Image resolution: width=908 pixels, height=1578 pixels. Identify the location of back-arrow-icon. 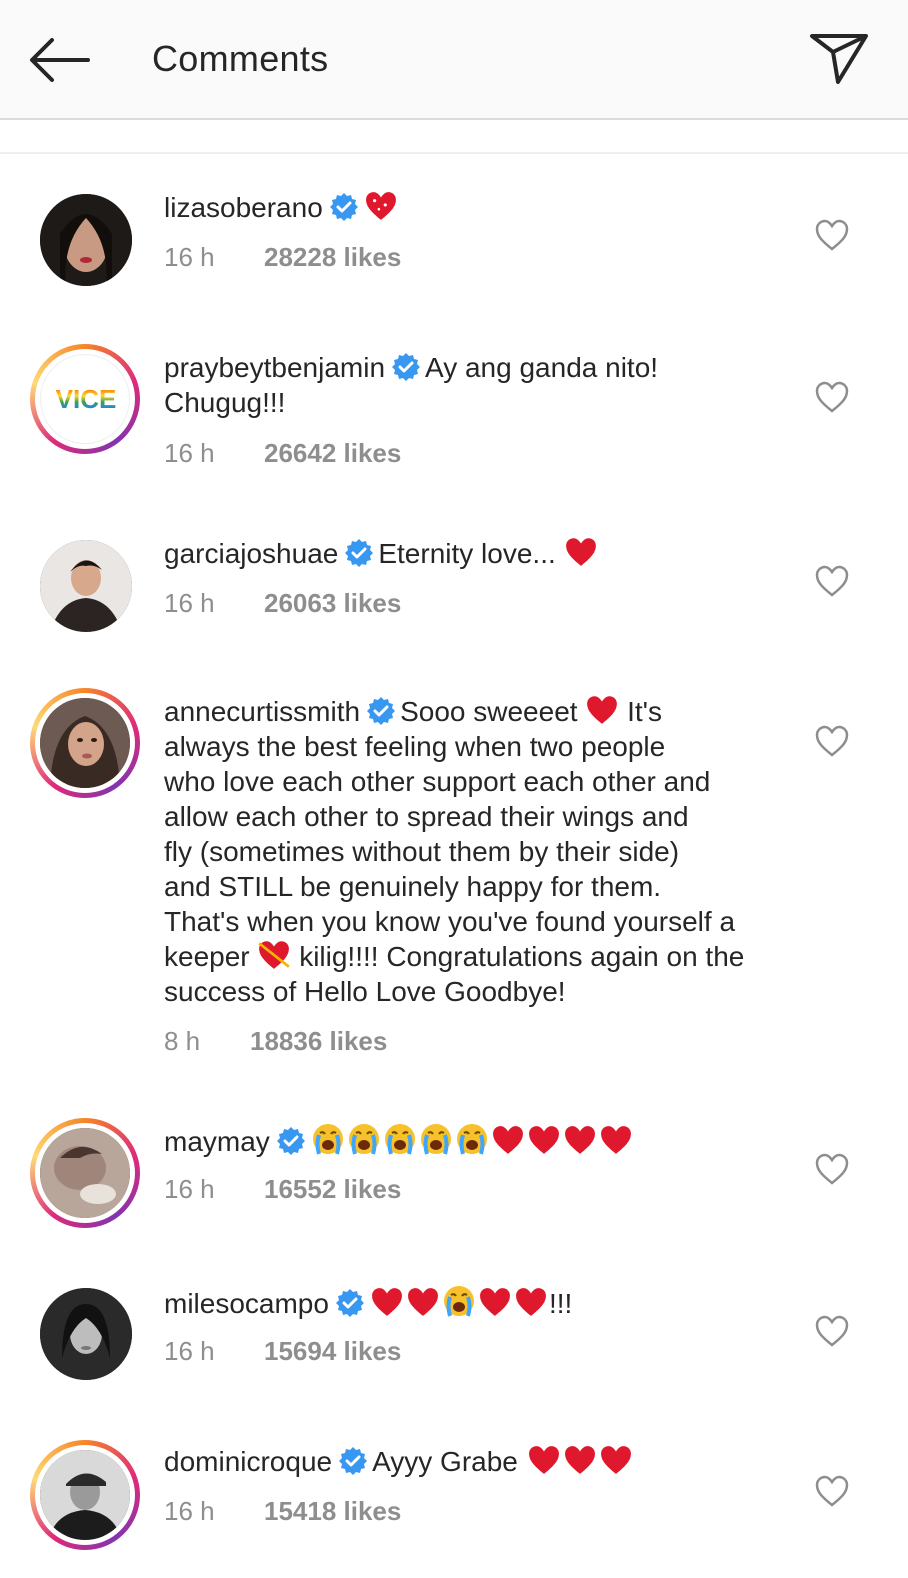
(59, 60).